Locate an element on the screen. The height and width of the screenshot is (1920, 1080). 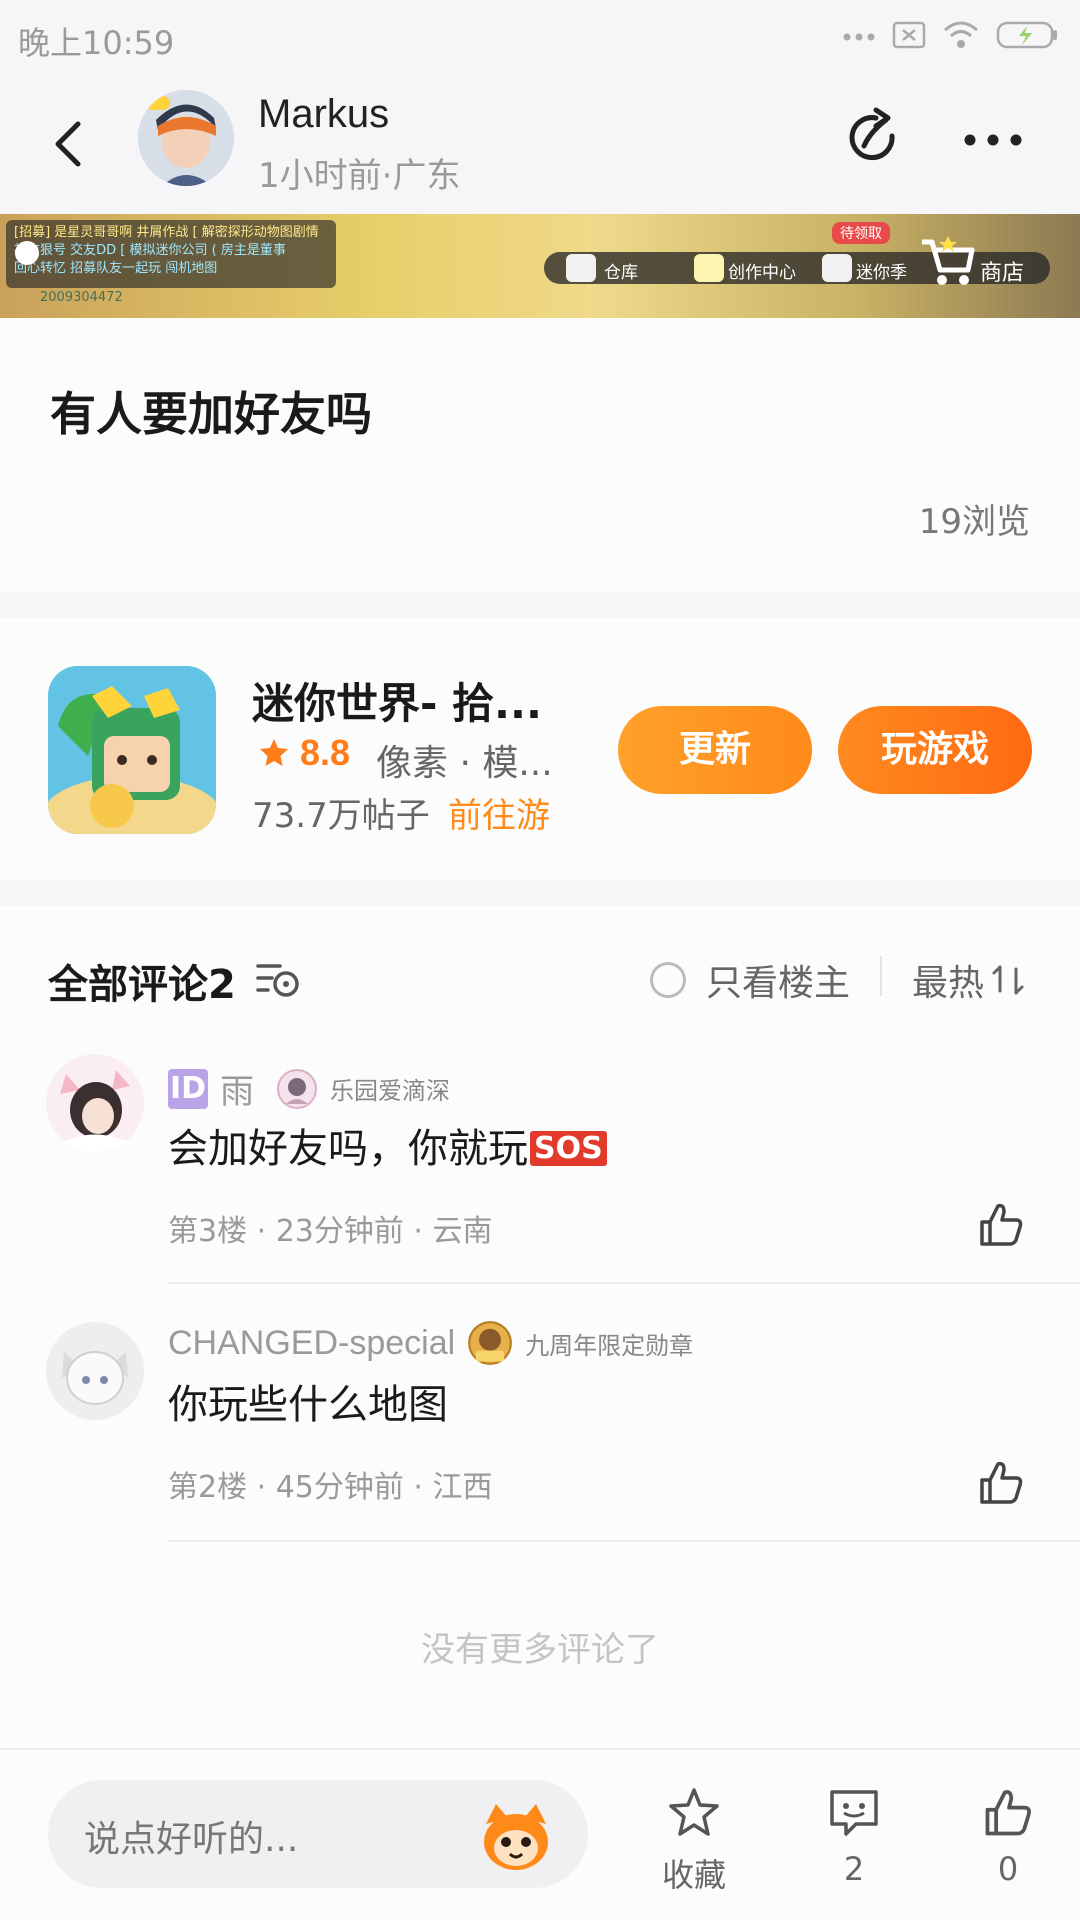
game-post-count: 73.7万帖子 is located at coordinates (341, 816).